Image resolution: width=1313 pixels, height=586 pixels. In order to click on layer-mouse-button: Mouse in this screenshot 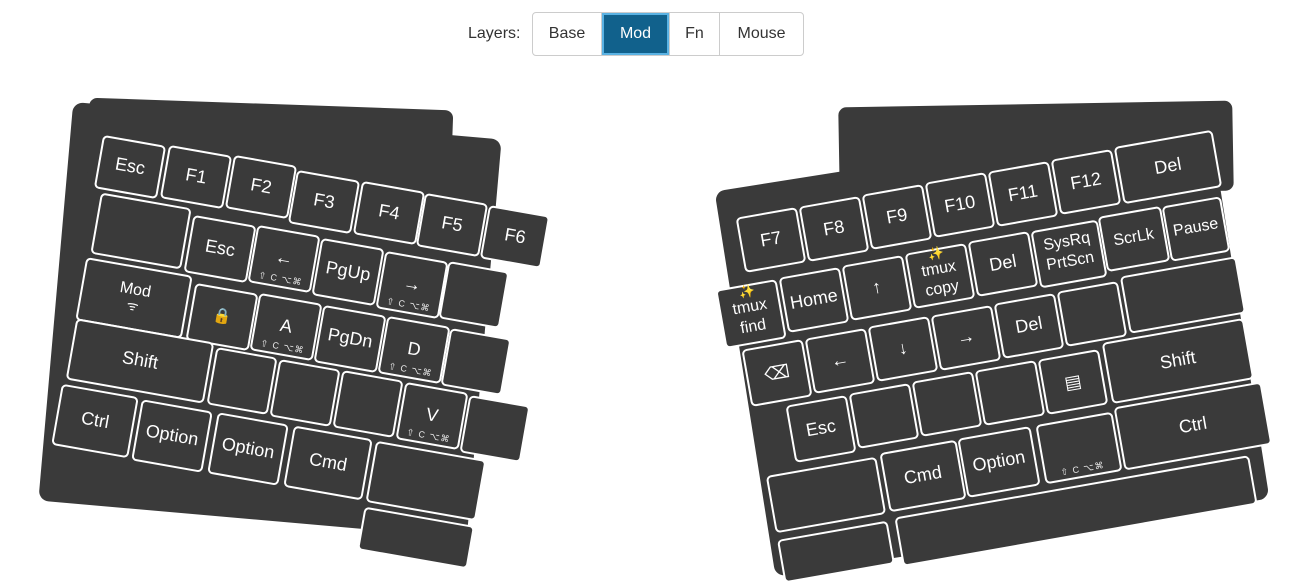, I will do `click(761, 34)`.